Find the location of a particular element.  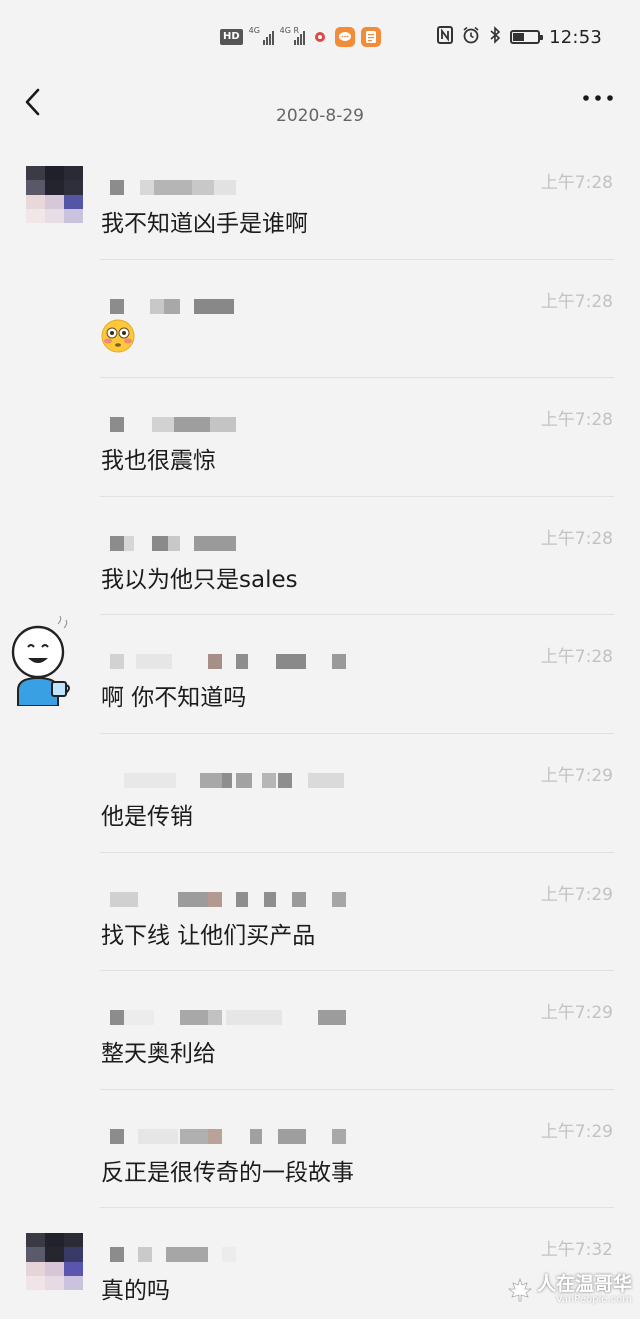

nfc-icon is located at coordinates (445, 37).